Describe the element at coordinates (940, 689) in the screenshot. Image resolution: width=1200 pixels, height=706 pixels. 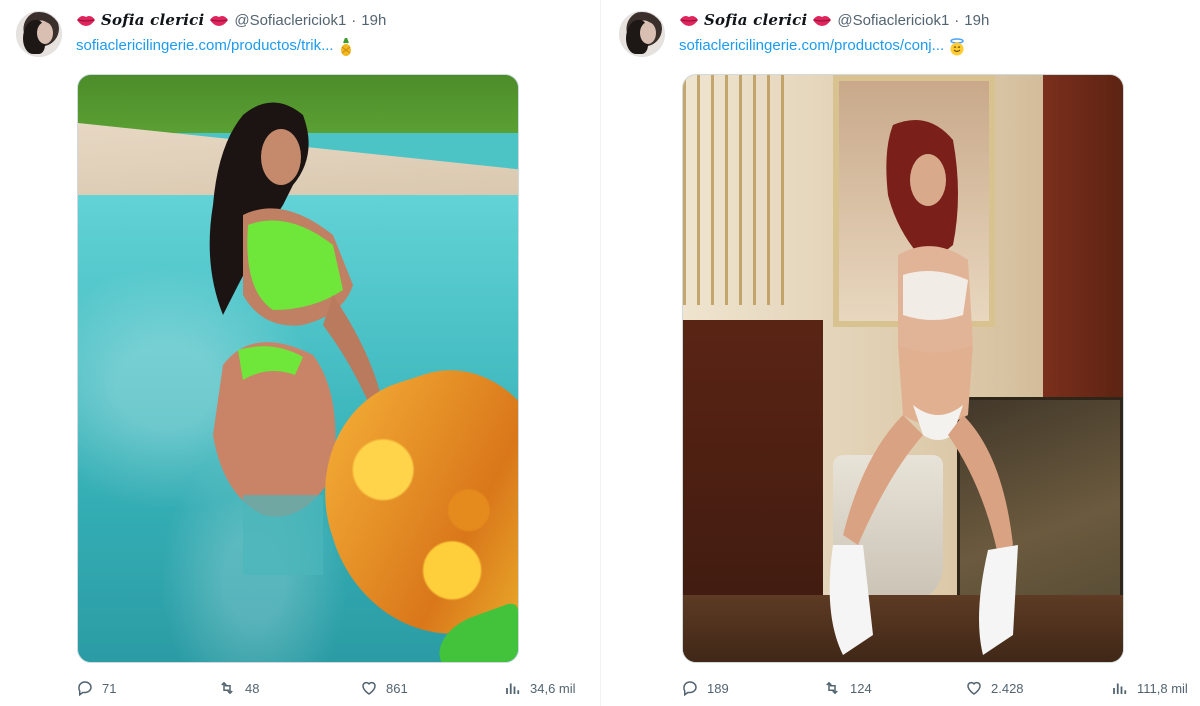
I see `tweet-actions: 189 124 2.428 111,8 mil` at that location.